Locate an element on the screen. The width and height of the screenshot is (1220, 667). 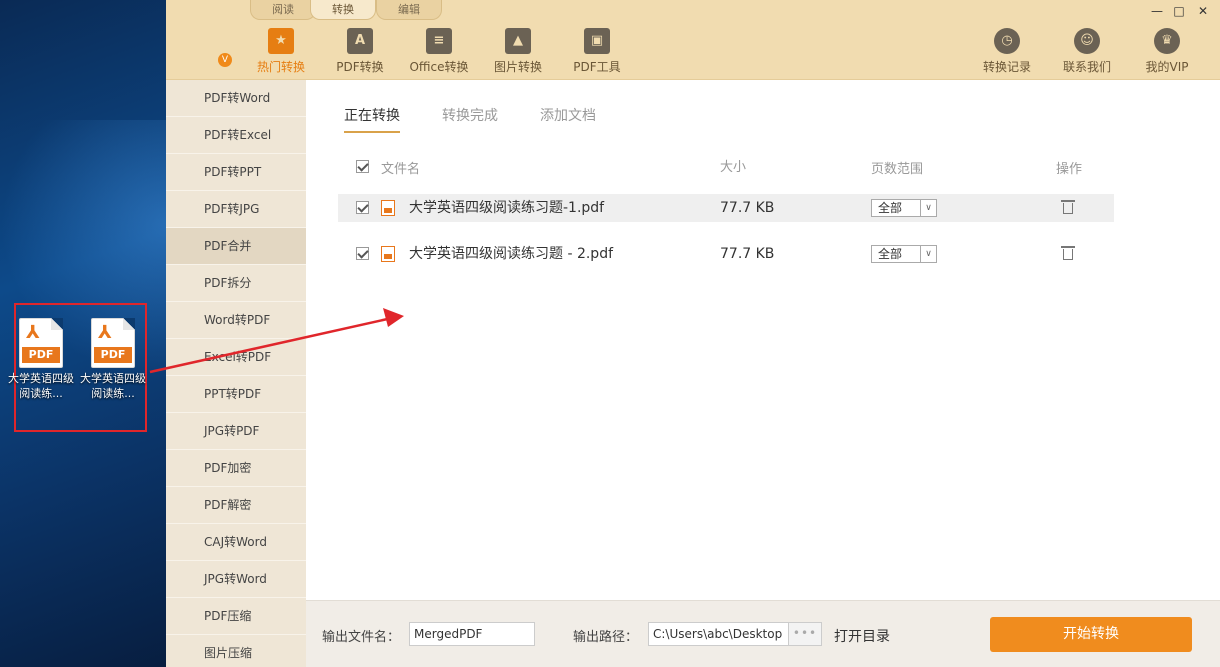
sidebar-item-caj-to-word: CAJ转Word is located at coordinates (236, 542).